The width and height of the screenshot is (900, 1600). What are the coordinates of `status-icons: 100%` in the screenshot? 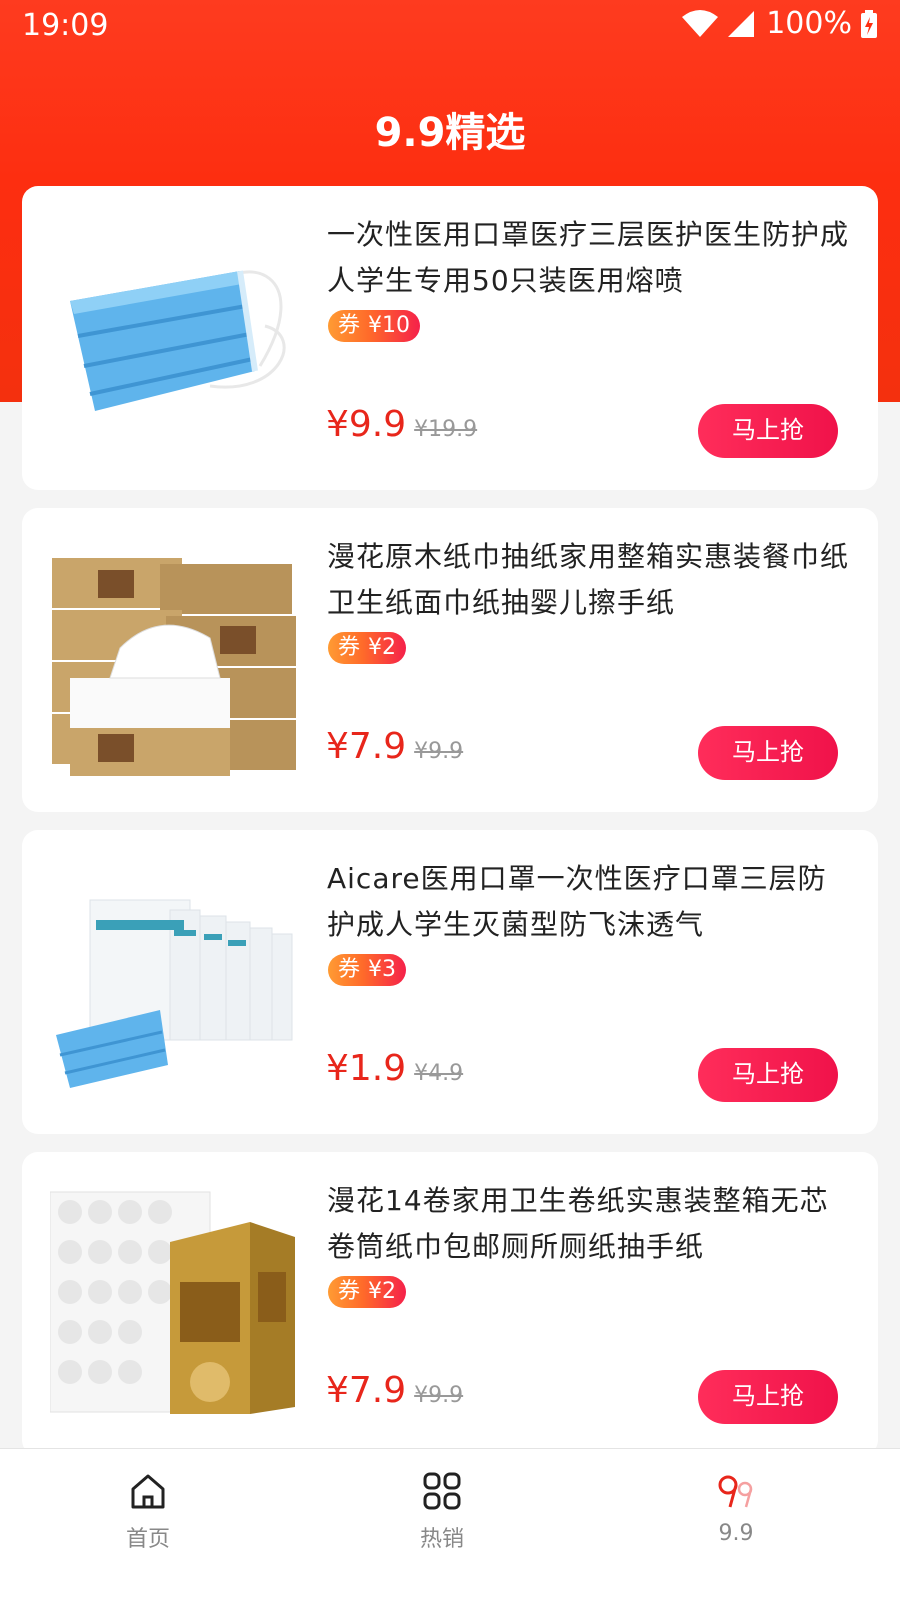 It's located at (779, 23).